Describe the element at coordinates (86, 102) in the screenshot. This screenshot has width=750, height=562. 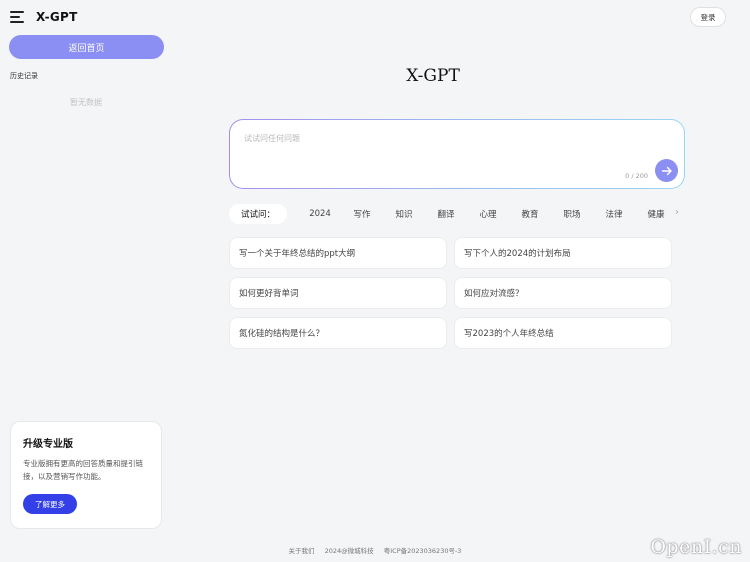
I see `history-empty-text: 暂无数据` at that location.